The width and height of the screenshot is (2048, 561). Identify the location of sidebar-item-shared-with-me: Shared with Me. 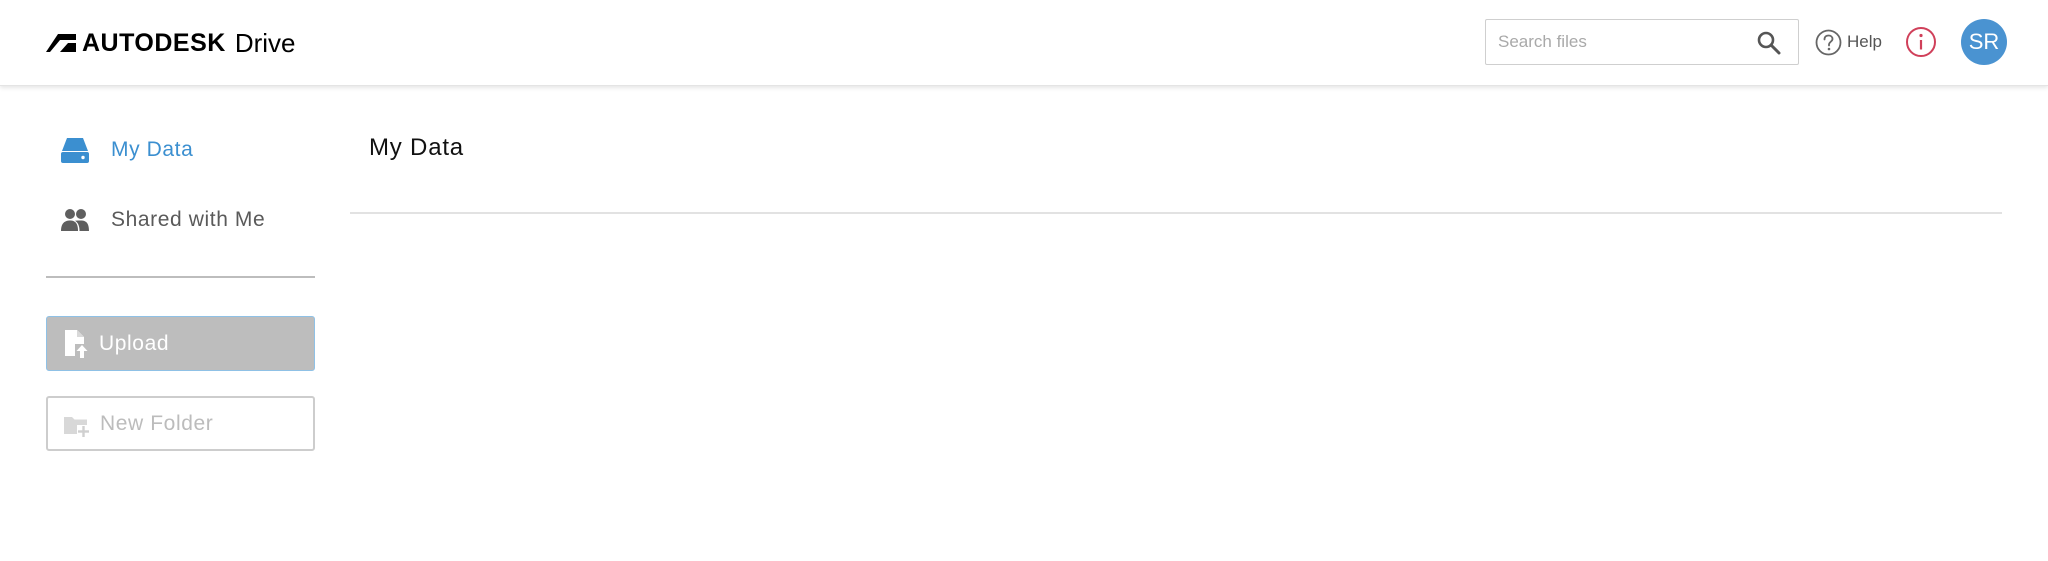
(162, 220).